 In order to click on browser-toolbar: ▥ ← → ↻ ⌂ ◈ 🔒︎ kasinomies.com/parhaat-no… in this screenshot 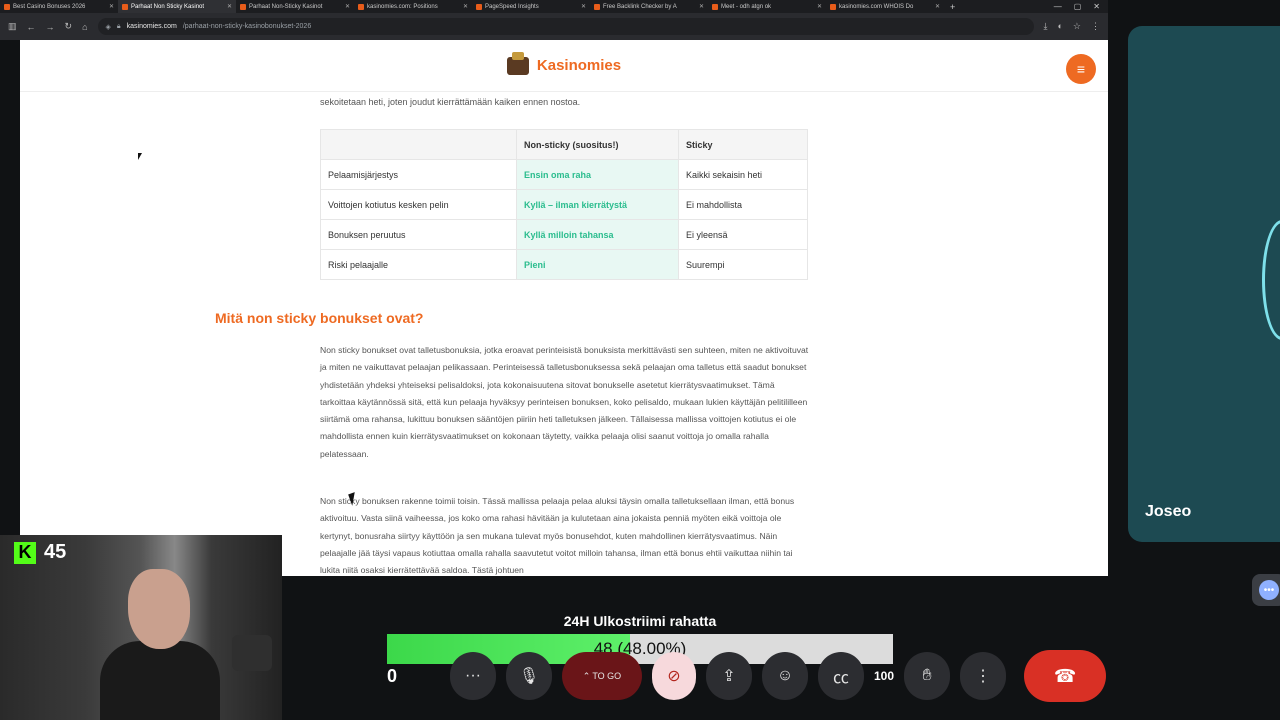, I will do `click(554, 26)`.